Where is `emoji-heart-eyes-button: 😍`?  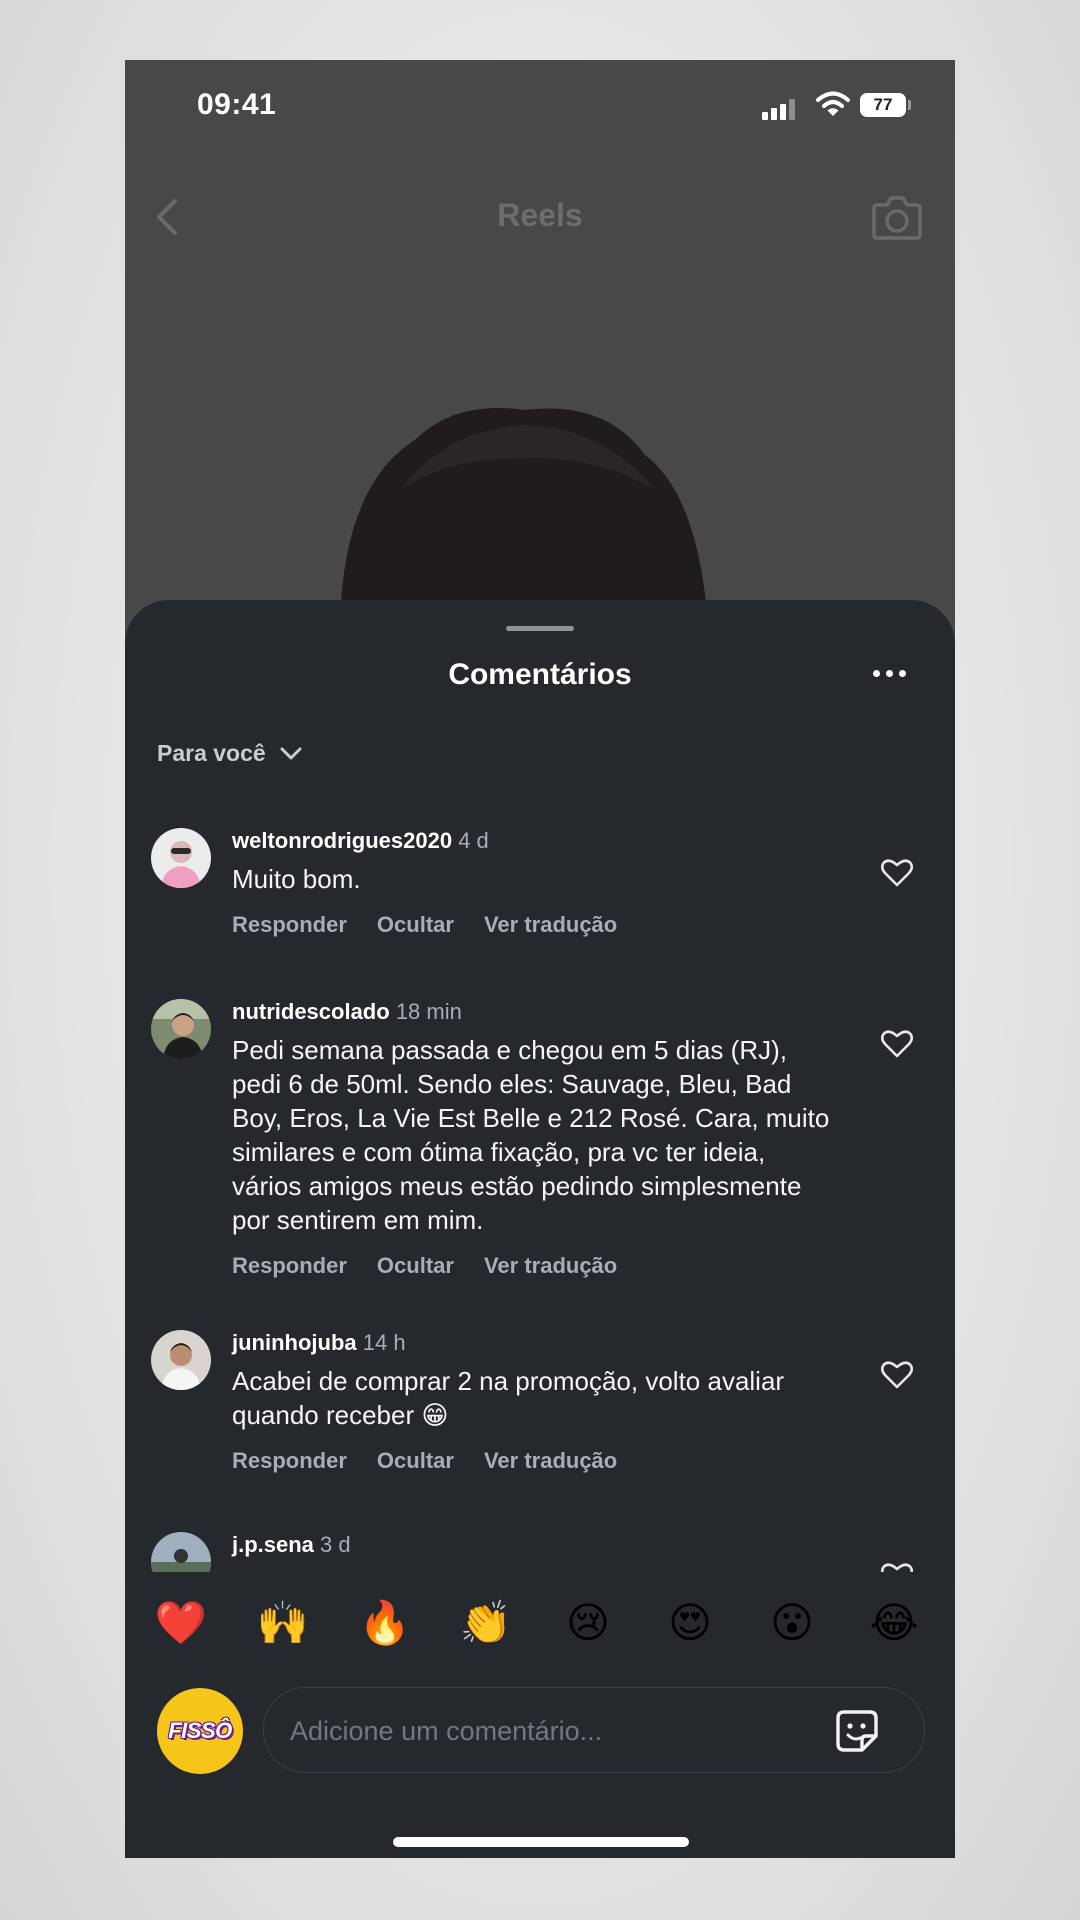
emoji-heart-eyes-button: 😍 is located at coordinates (690, 1623).